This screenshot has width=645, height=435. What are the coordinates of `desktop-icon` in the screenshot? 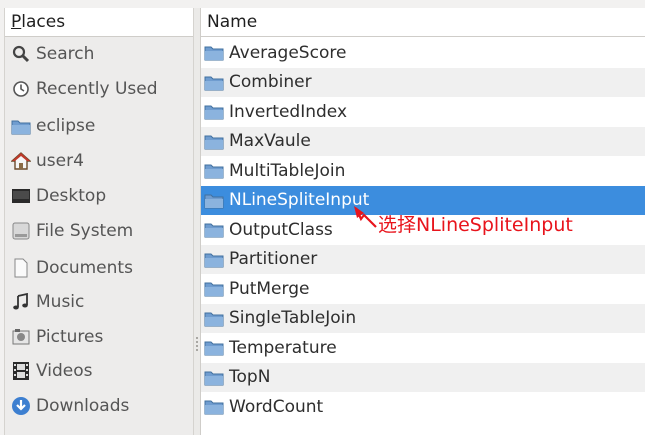 It's located at (21, 196).